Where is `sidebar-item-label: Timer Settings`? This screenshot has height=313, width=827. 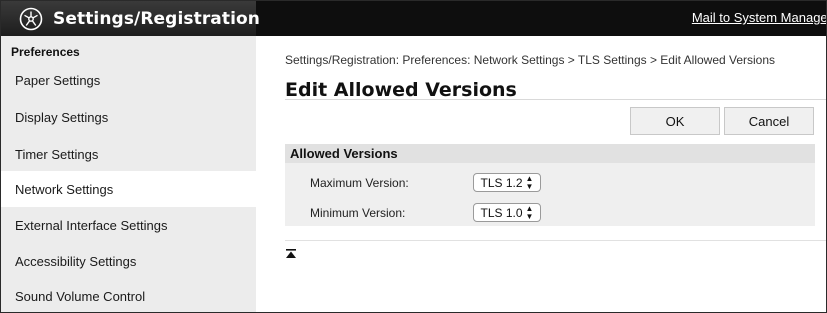 sidebar-item-label: Timer Settings is located at coordinates (57, 154).